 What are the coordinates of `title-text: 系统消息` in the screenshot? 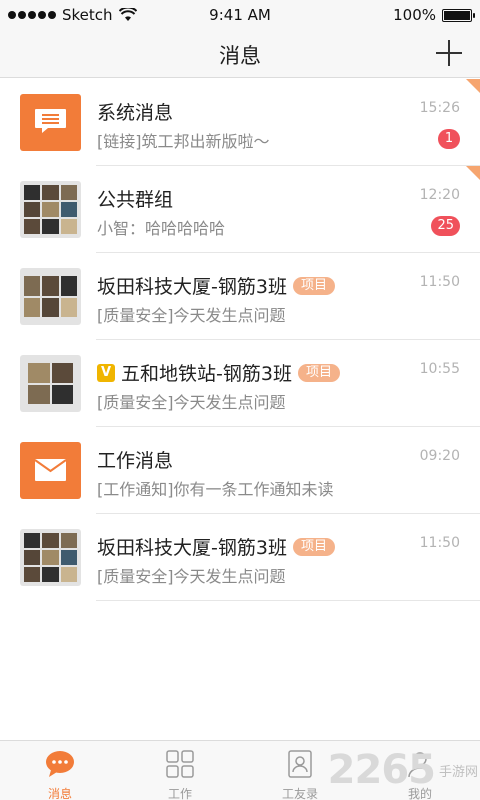 It's located at (135, 113).